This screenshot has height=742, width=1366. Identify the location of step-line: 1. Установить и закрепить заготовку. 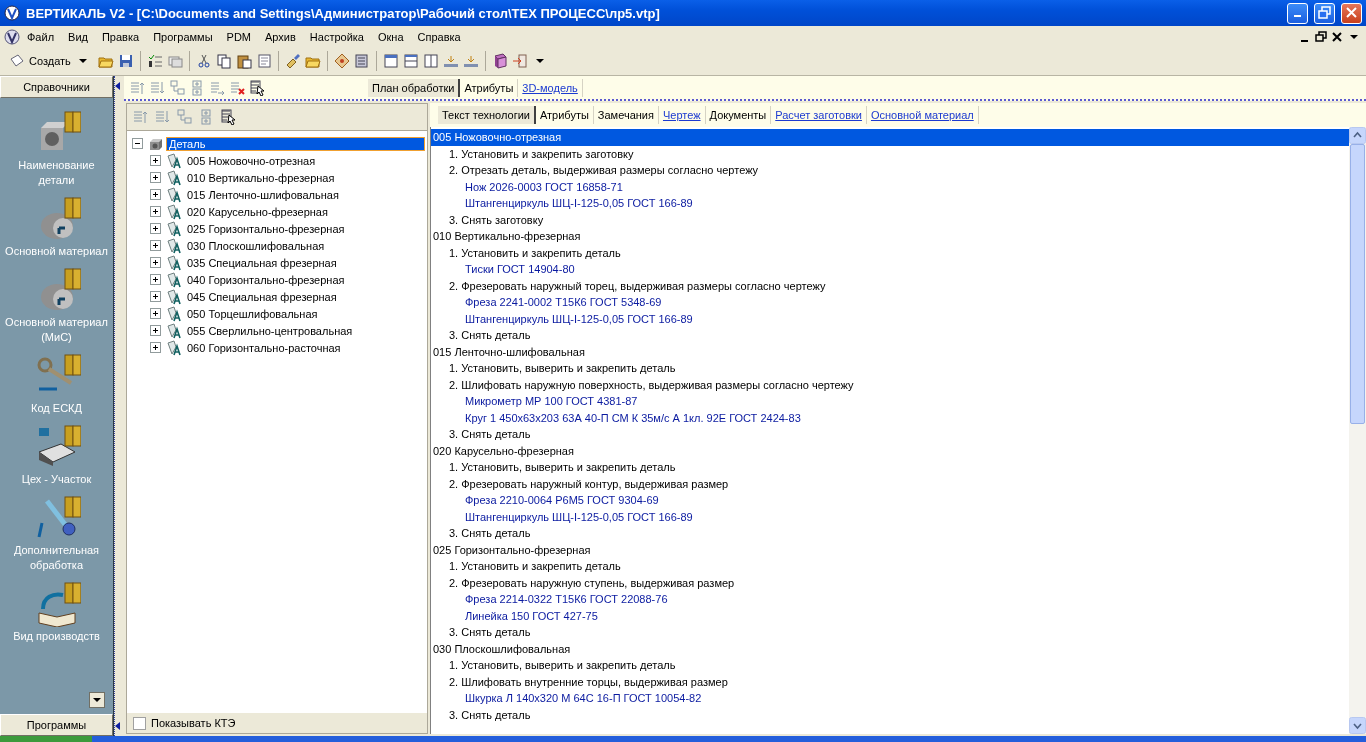
(890, 153).